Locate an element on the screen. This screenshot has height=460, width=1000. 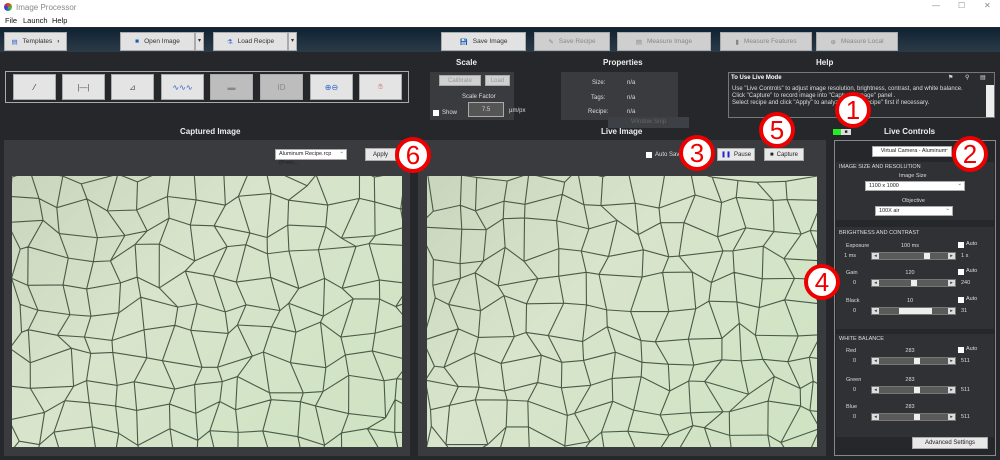
maximize-button: ☐ is located at coordinates (961, 5).